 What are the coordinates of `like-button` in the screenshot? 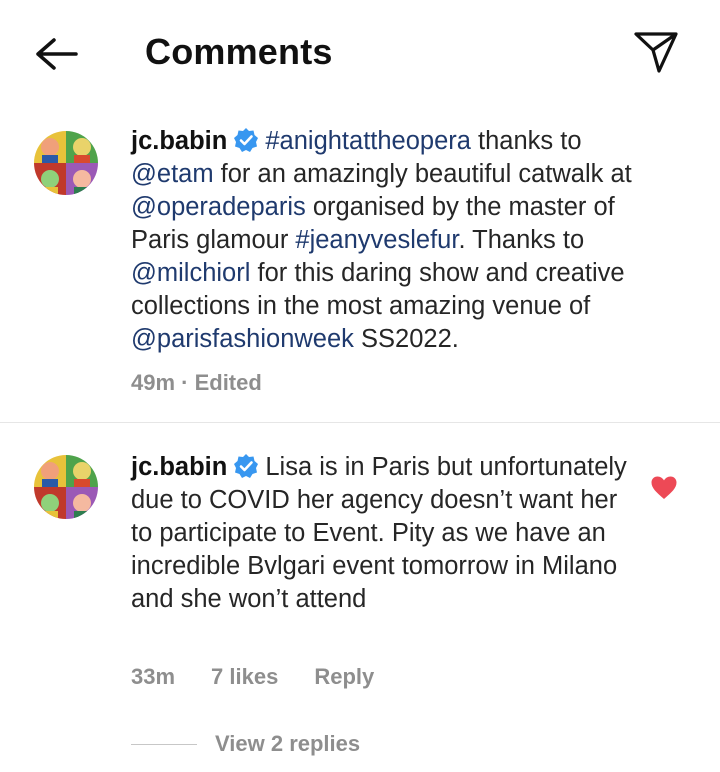 It's located at (664, 488).